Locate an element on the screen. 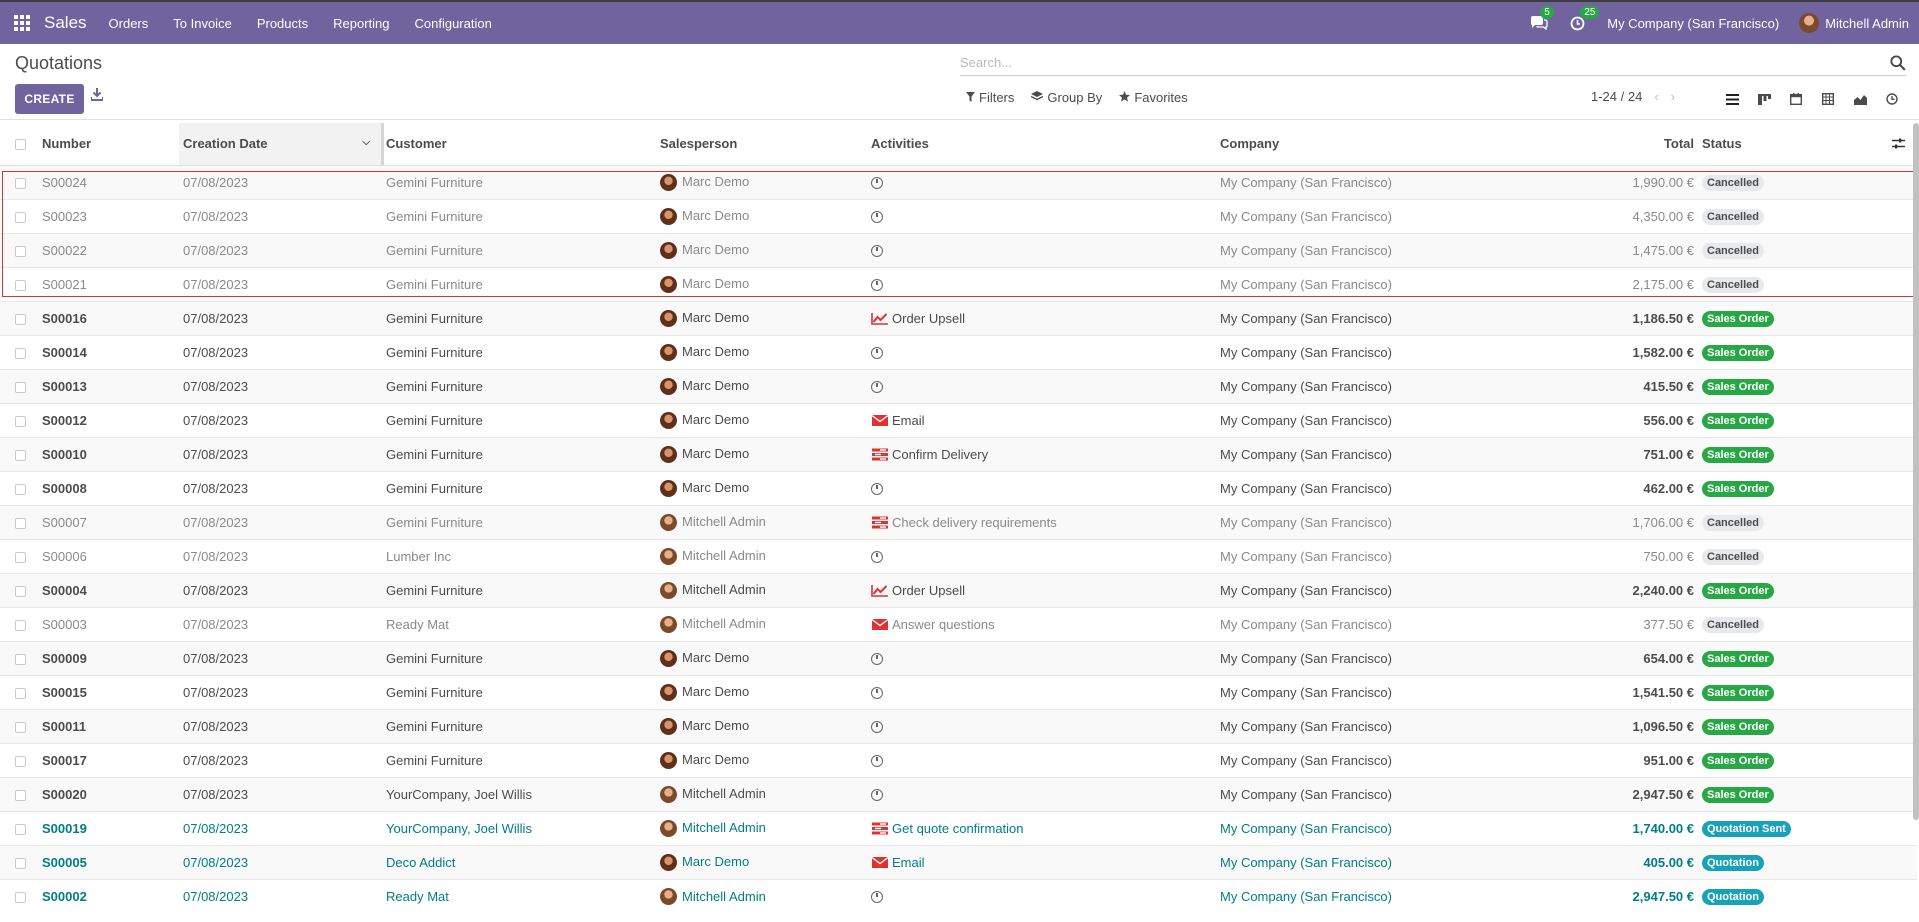 This screenshot has height=922, width=1919. kanban-view-icon is located at coordinates (1764, 99).